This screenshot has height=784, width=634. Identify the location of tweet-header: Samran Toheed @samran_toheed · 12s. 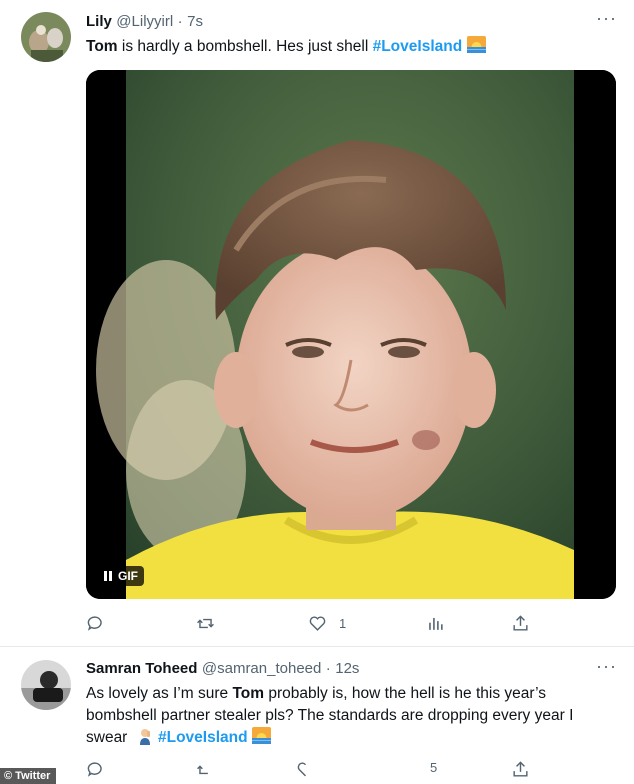
(222, 669).